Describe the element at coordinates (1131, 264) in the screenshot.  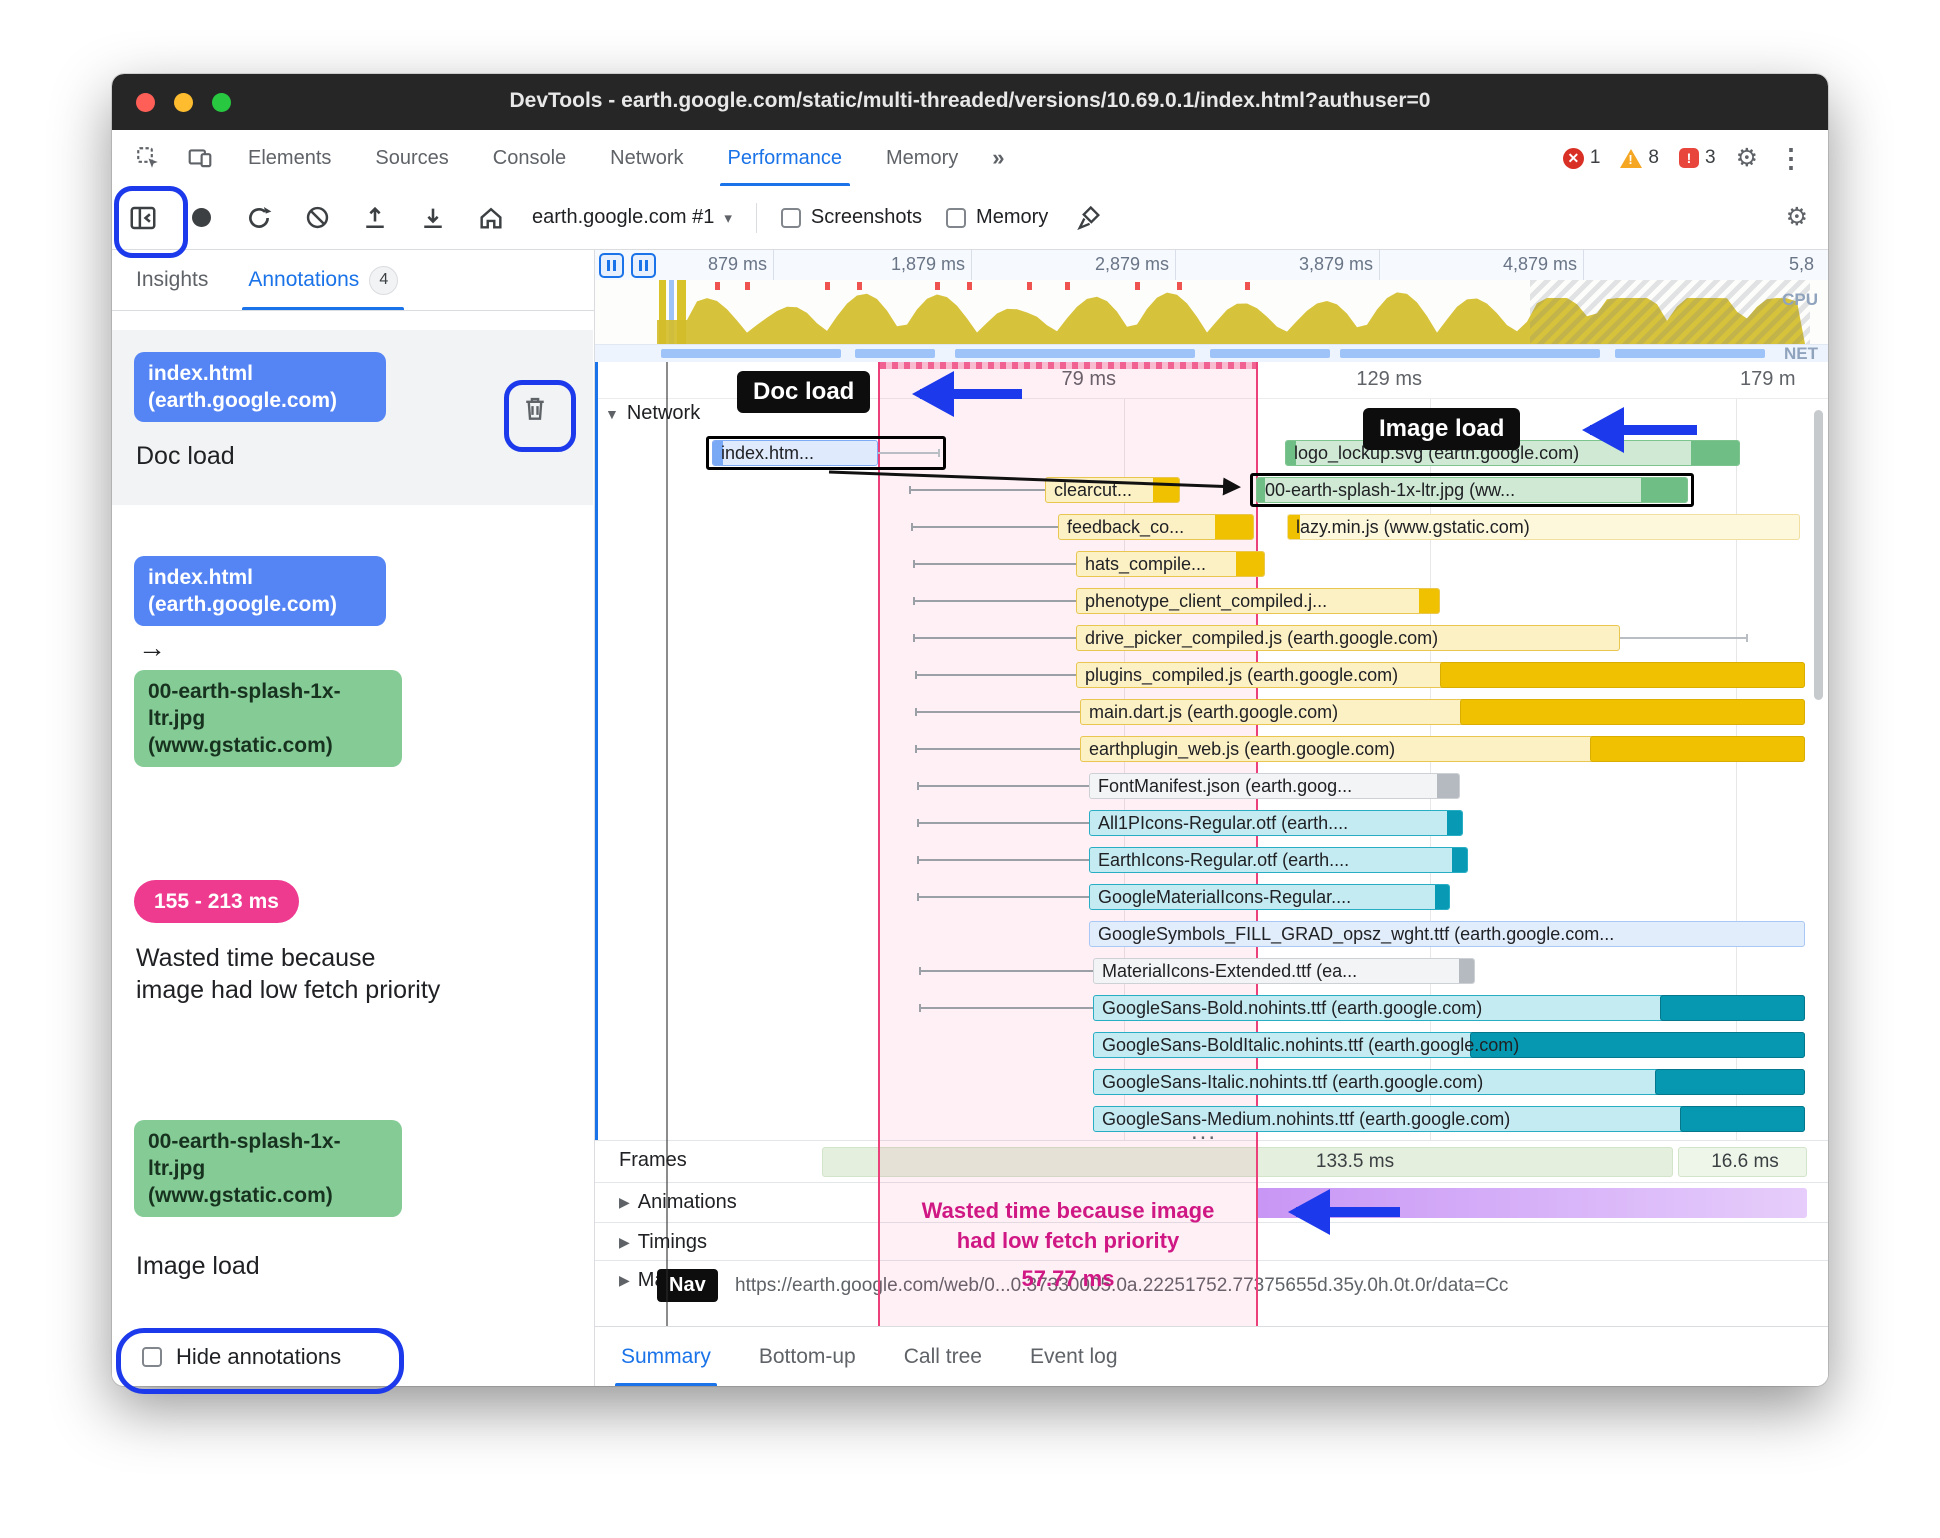
I see `overview-ruler-tick: 2,879 ms` at that location.